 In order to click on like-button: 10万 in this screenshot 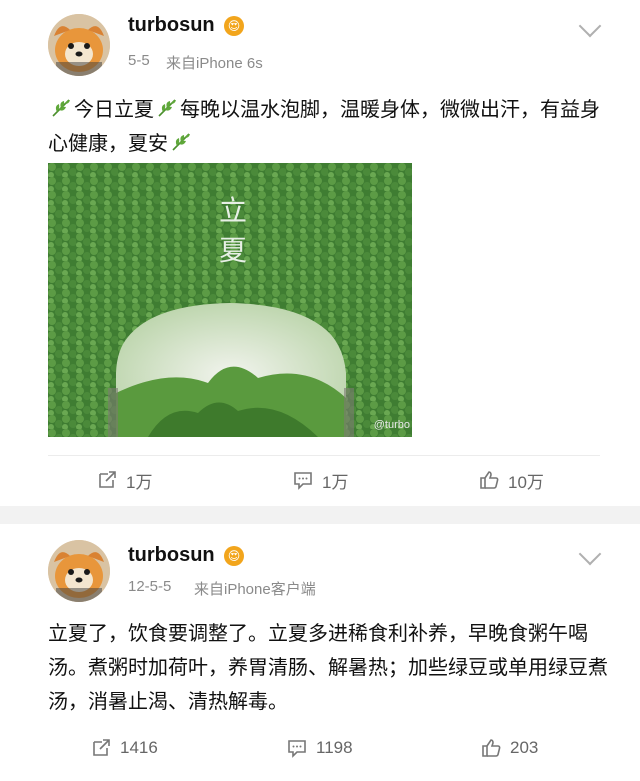, I will do `click(511, 480)`.